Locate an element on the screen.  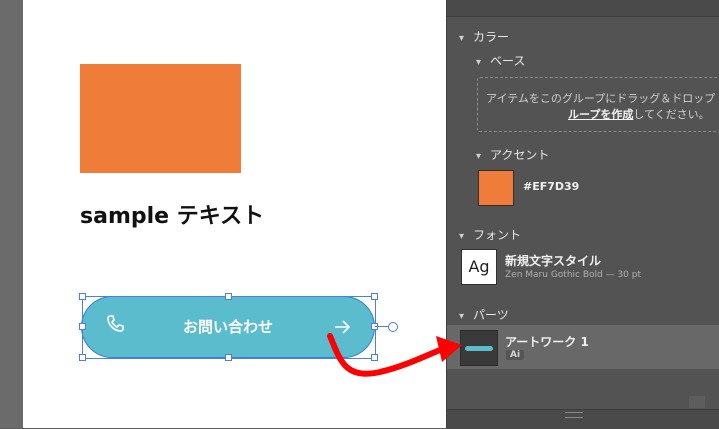
section-accent: ▾ アクセント is located at coordinates (512, 154).